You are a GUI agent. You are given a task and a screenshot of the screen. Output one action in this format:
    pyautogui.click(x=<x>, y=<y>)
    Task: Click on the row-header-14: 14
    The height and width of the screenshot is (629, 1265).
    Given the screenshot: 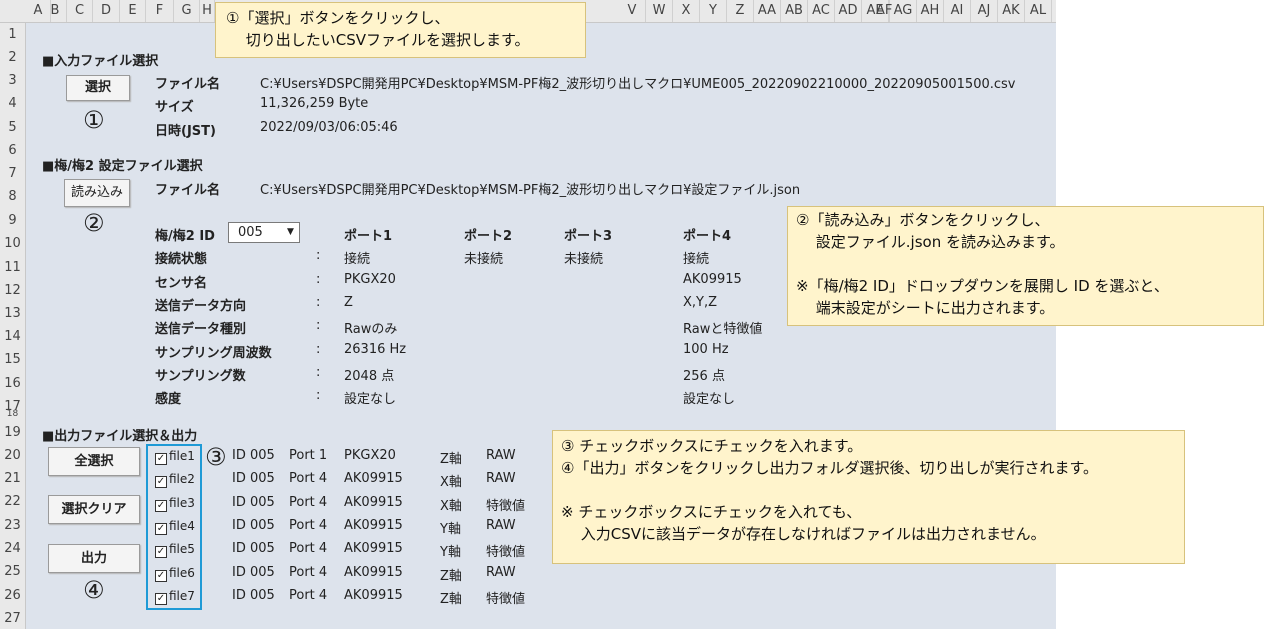 What is the action you would take?
    pyautogui.click(x=12, y=336)
    